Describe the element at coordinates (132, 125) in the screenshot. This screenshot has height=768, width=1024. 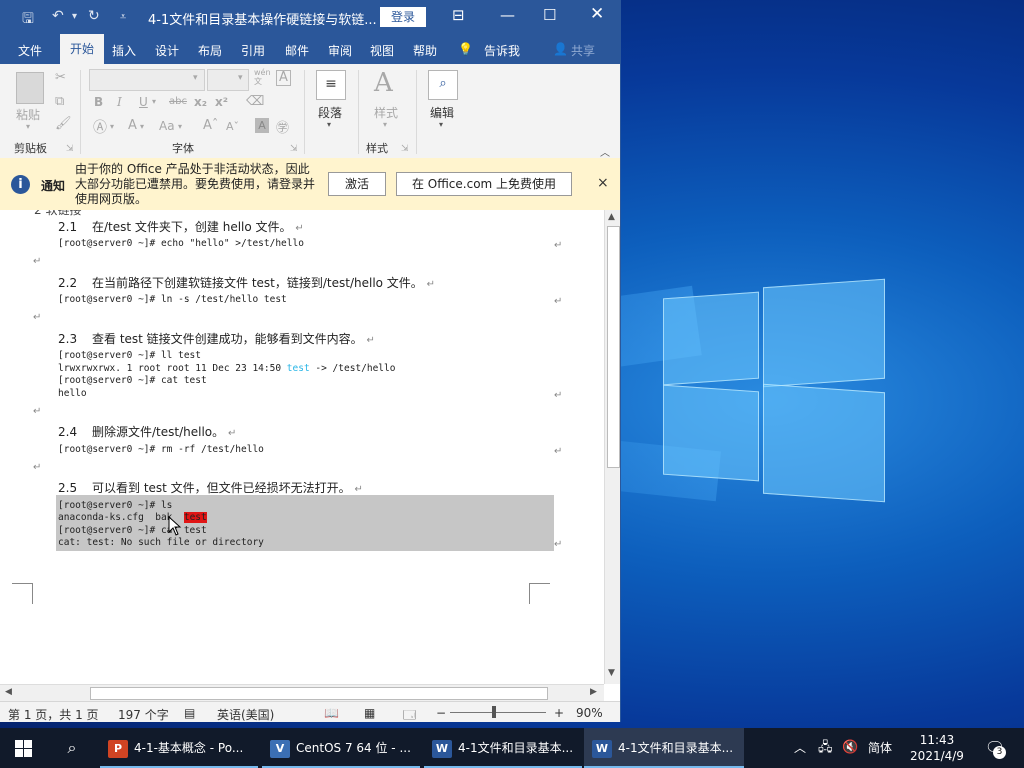
I see `font-color-button: A` at that location.